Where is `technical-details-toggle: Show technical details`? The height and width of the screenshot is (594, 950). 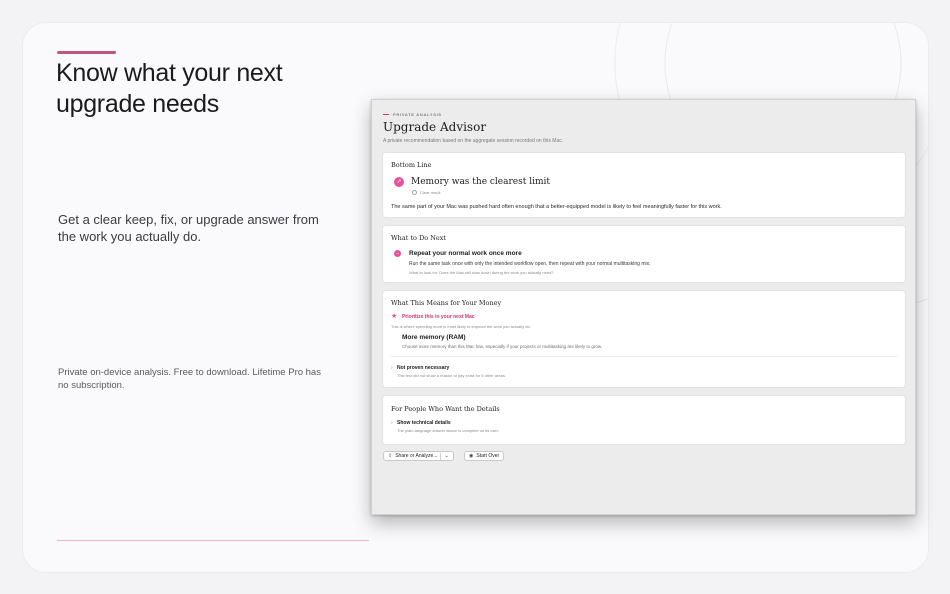
technical-details-toggle: Show technical details is located at coordinates (424, 423).